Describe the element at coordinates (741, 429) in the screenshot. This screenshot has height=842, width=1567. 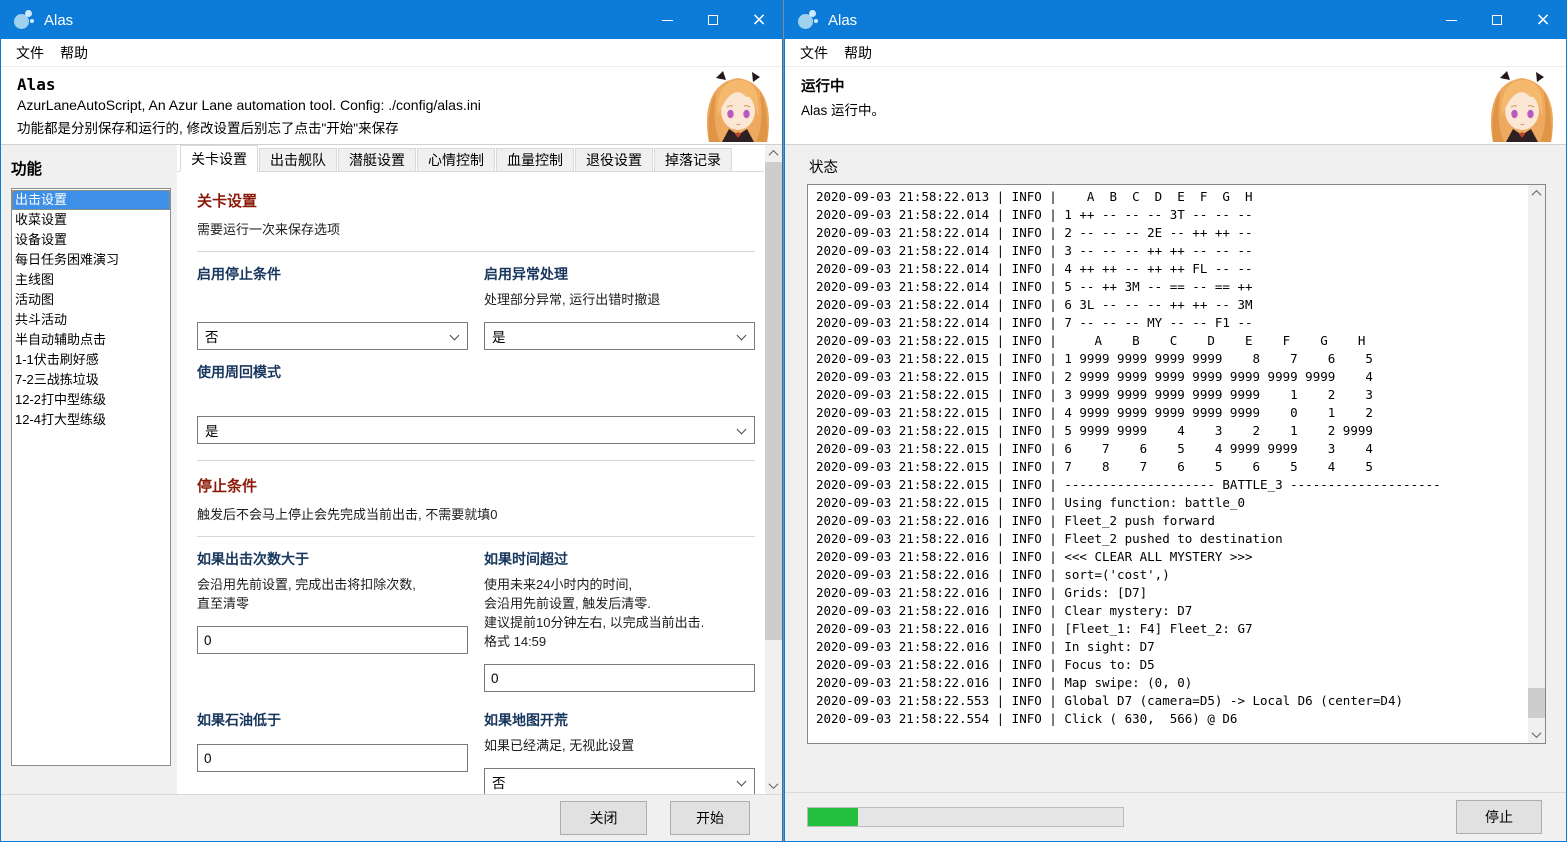
I see `chevron-down-icon` at that location.